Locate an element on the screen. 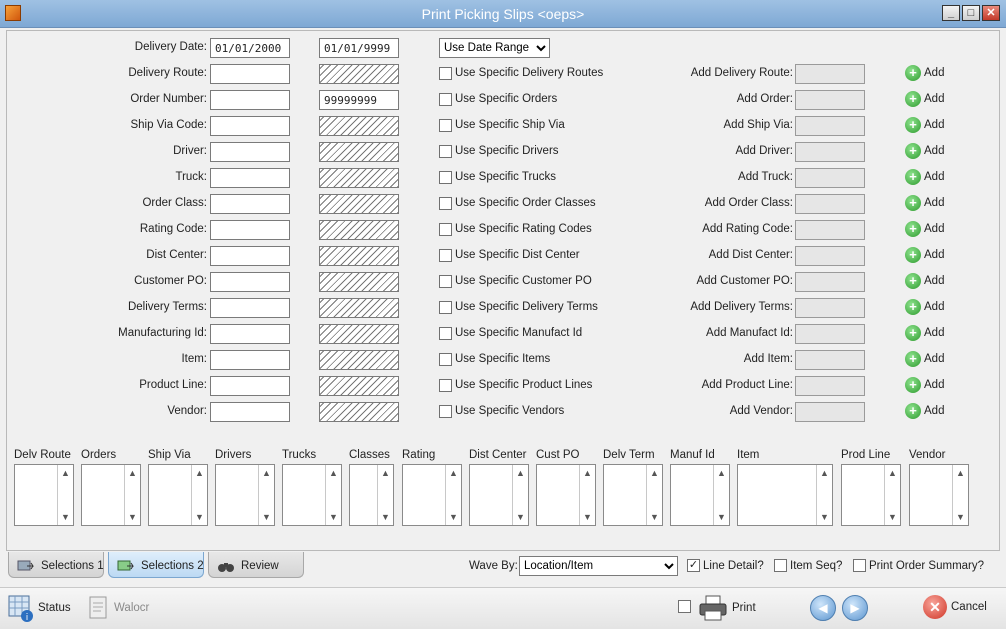  range-to-input: 99999999 is located at coordinates (359, 100).